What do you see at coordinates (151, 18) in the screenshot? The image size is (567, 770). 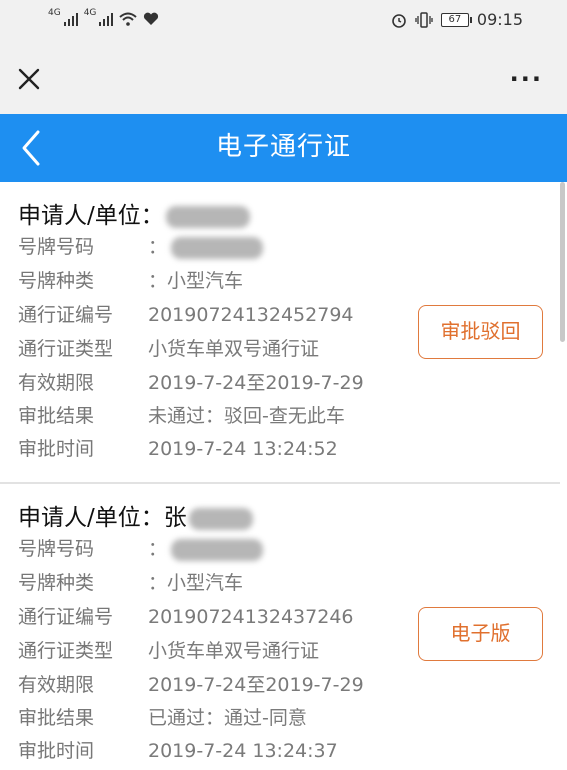 I see `heart-icon` at bounding box center [151, 18].